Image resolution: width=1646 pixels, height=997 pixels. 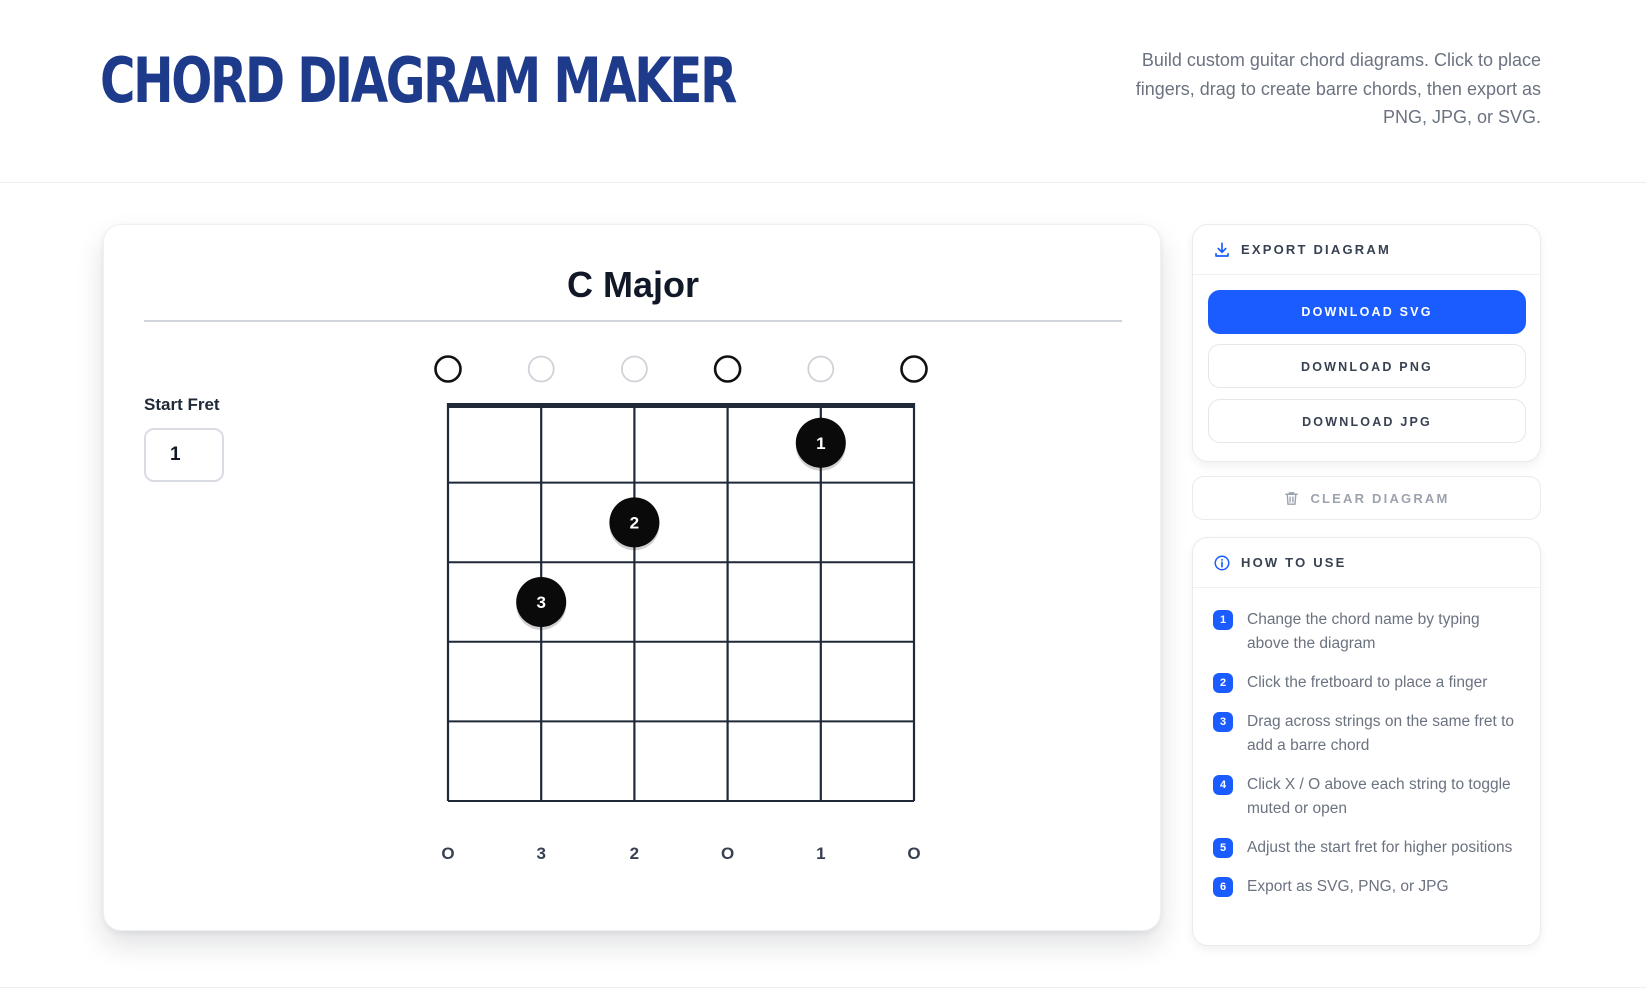 I want to click on finger-dot-label: 3, so click(x=540, y=602).